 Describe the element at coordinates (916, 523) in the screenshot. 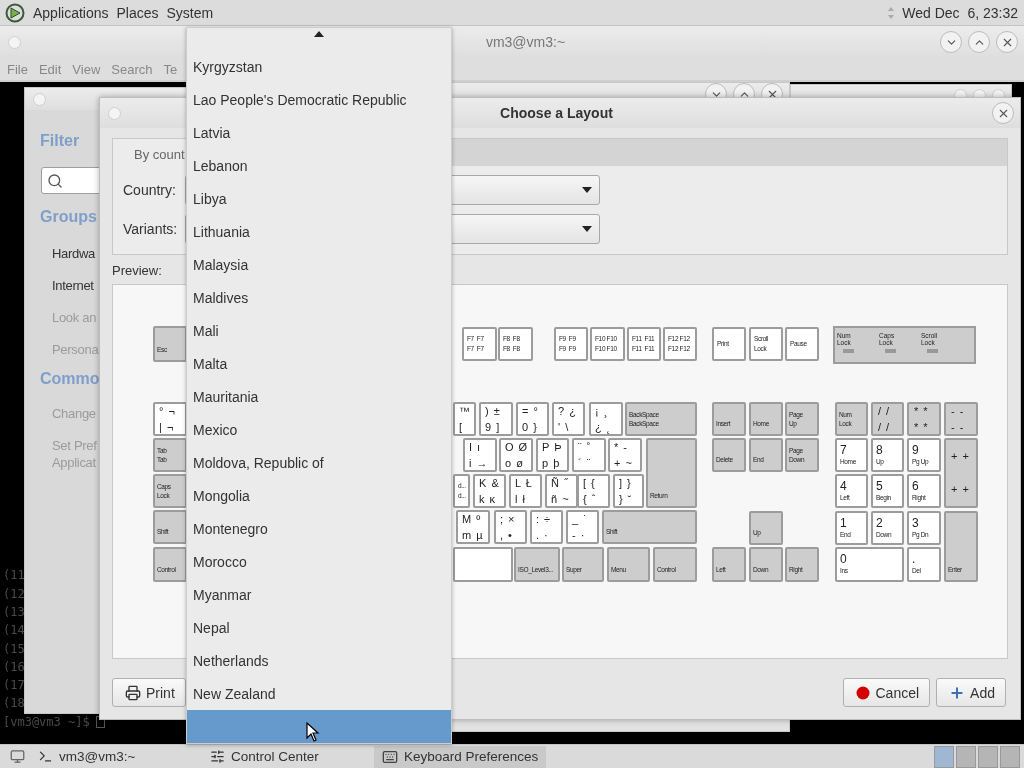

I see `key-digit: 3` at that location.